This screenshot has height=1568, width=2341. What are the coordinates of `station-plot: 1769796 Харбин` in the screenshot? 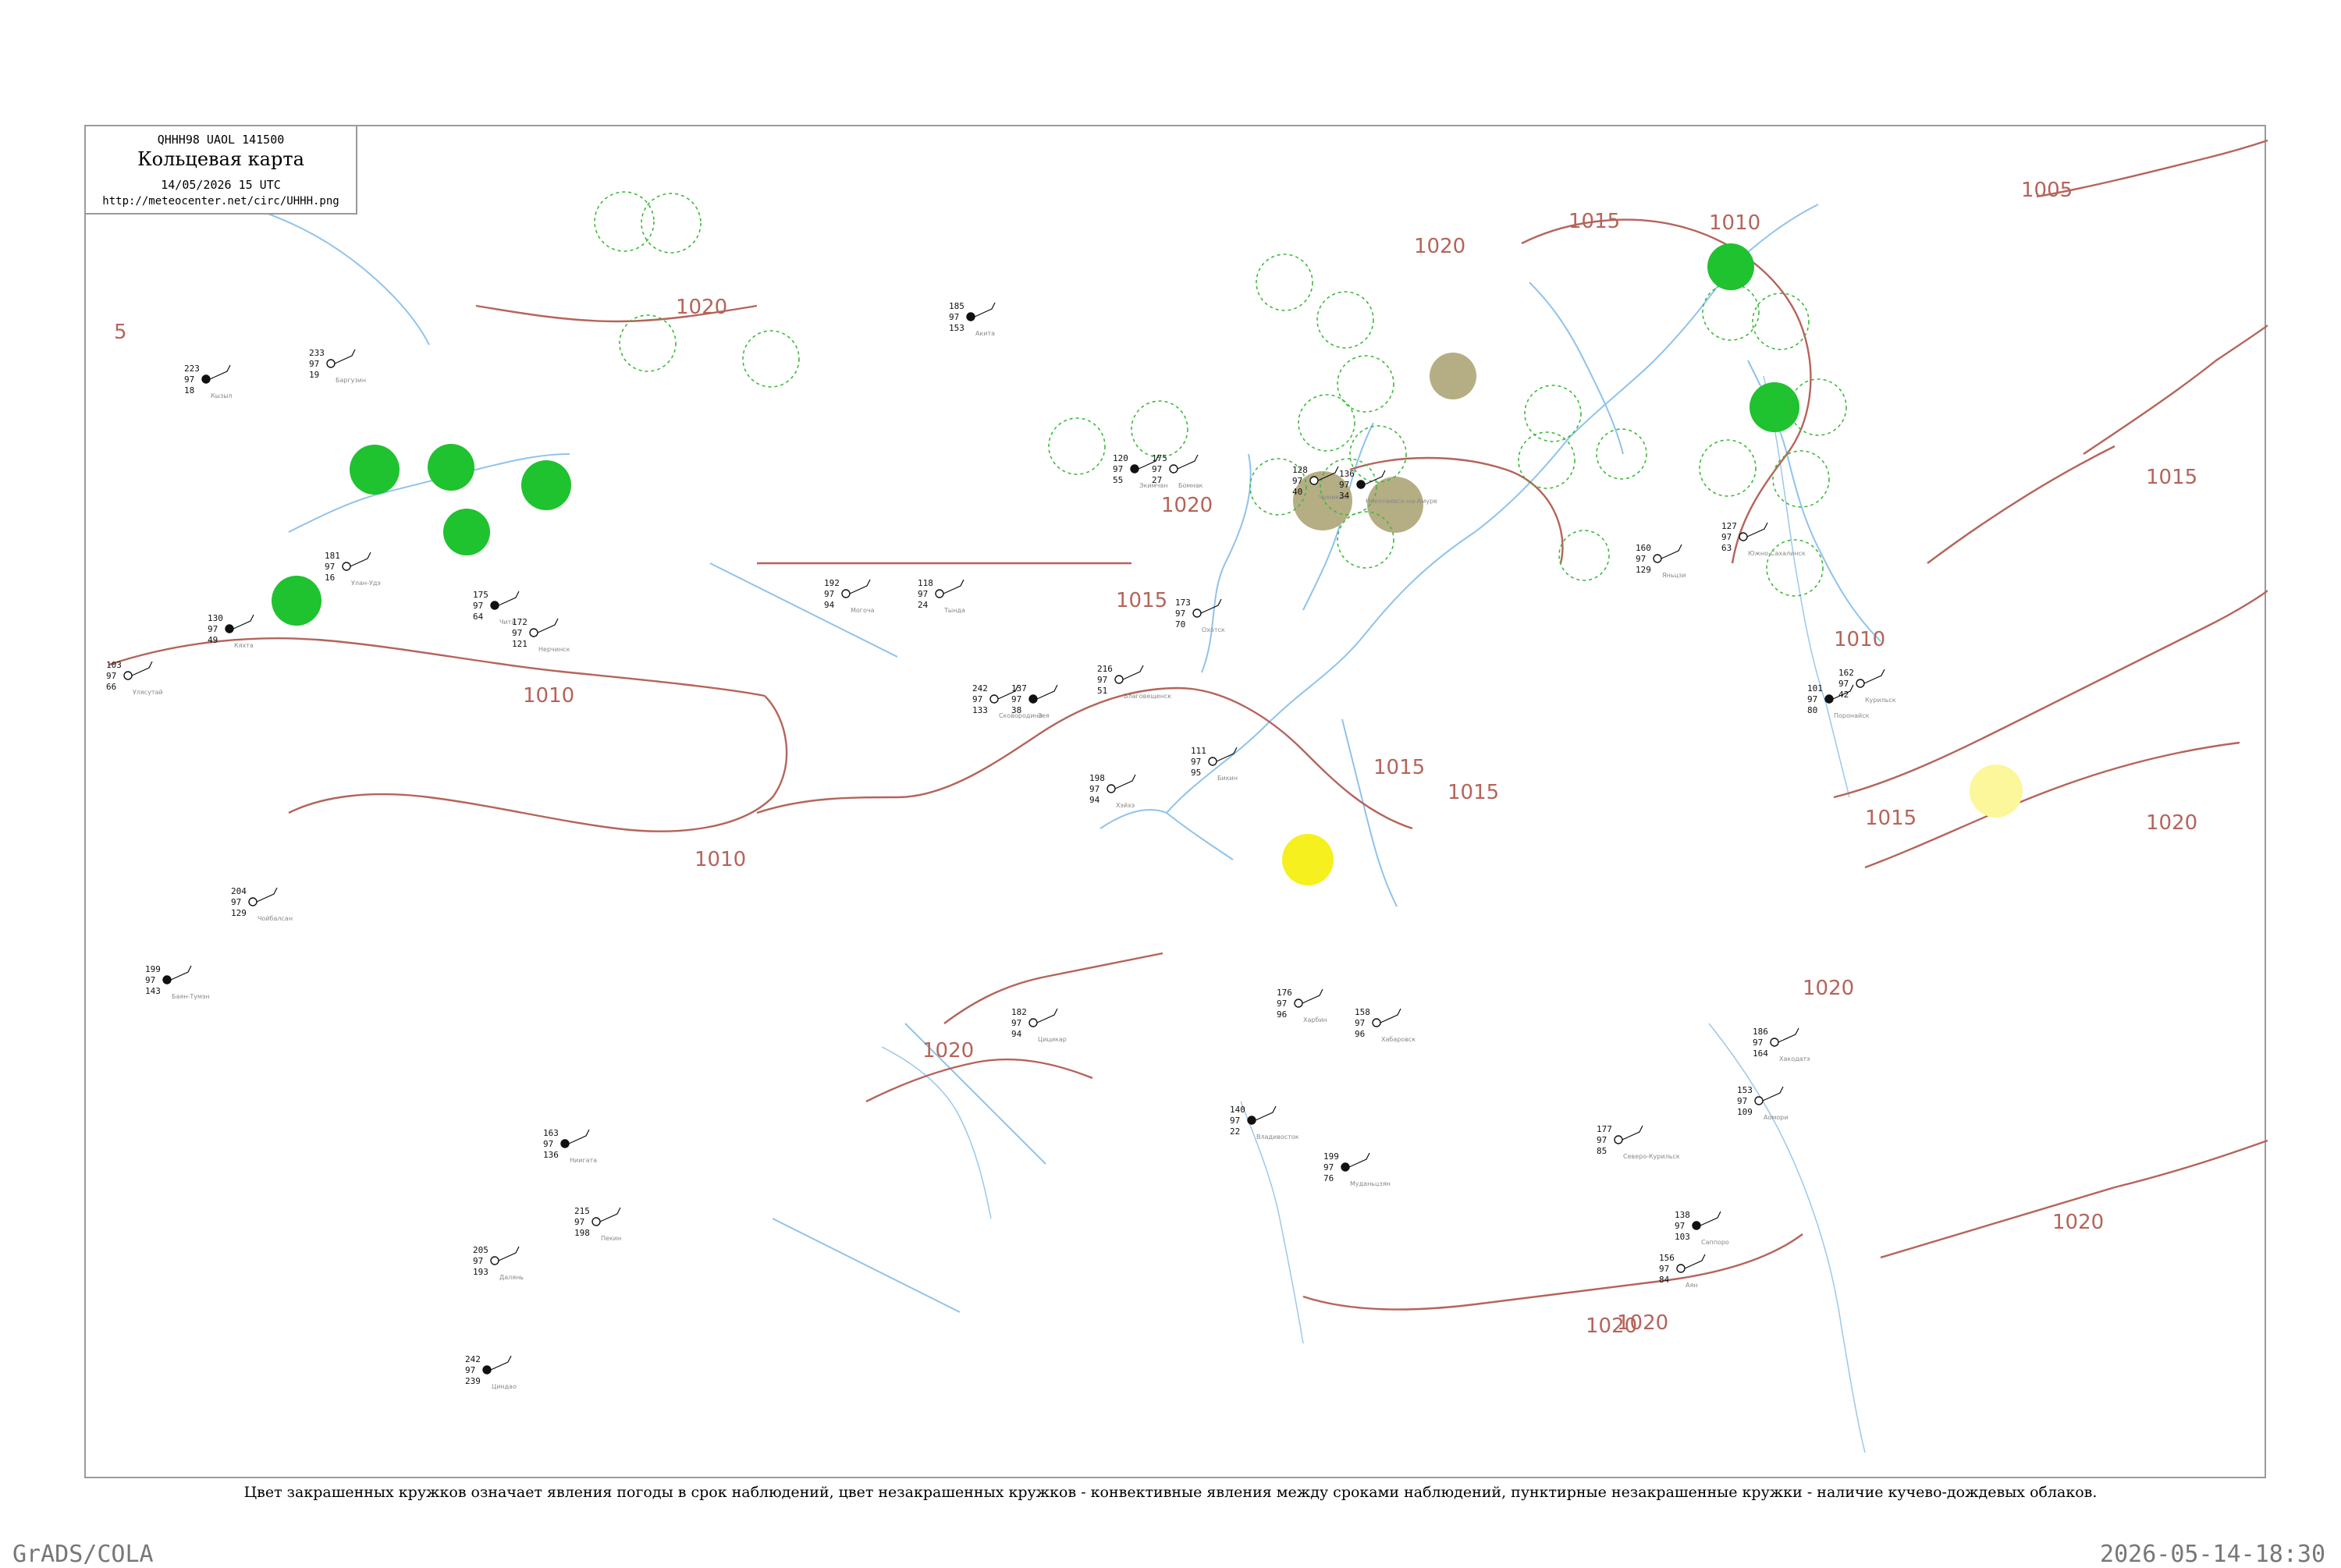 It's located at (1302, 1006).